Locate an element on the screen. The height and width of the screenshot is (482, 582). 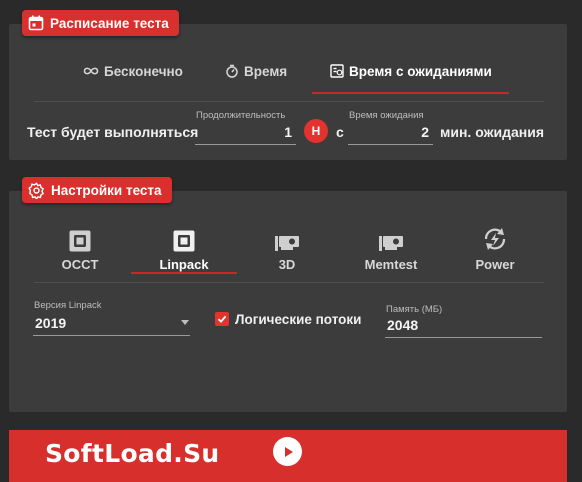
version-value: 2019 is located at coordinates (51, 323).